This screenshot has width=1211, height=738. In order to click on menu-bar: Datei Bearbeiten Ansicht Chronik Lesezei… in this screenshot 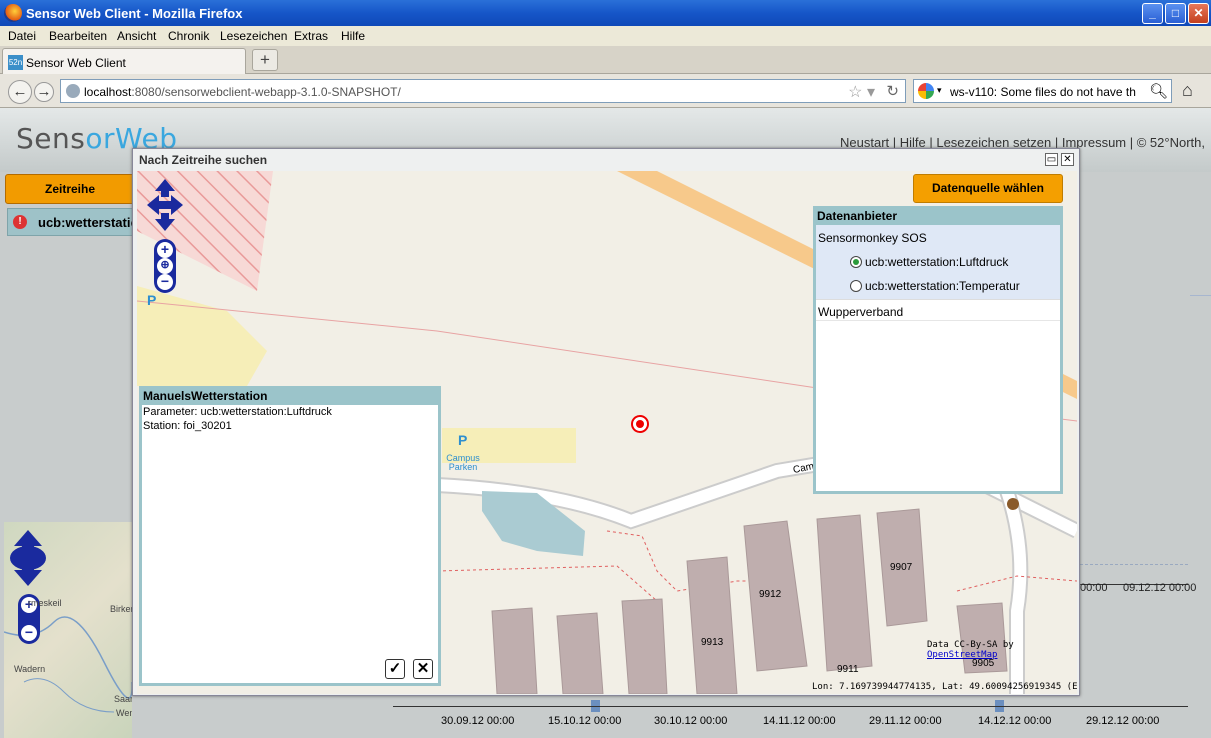, I will do `click(605, 36)`.